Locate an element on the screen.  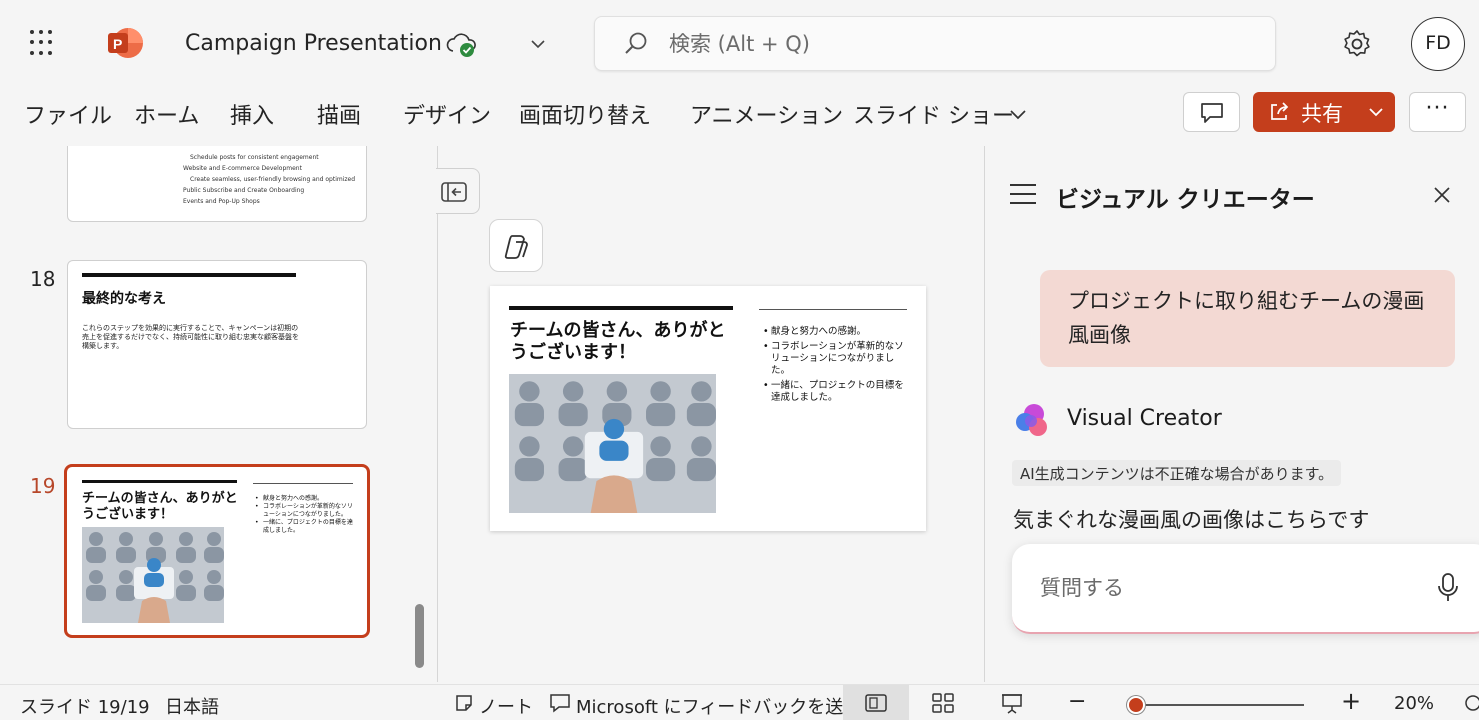
app-launcher-icon is located at coordinates (43, 43).